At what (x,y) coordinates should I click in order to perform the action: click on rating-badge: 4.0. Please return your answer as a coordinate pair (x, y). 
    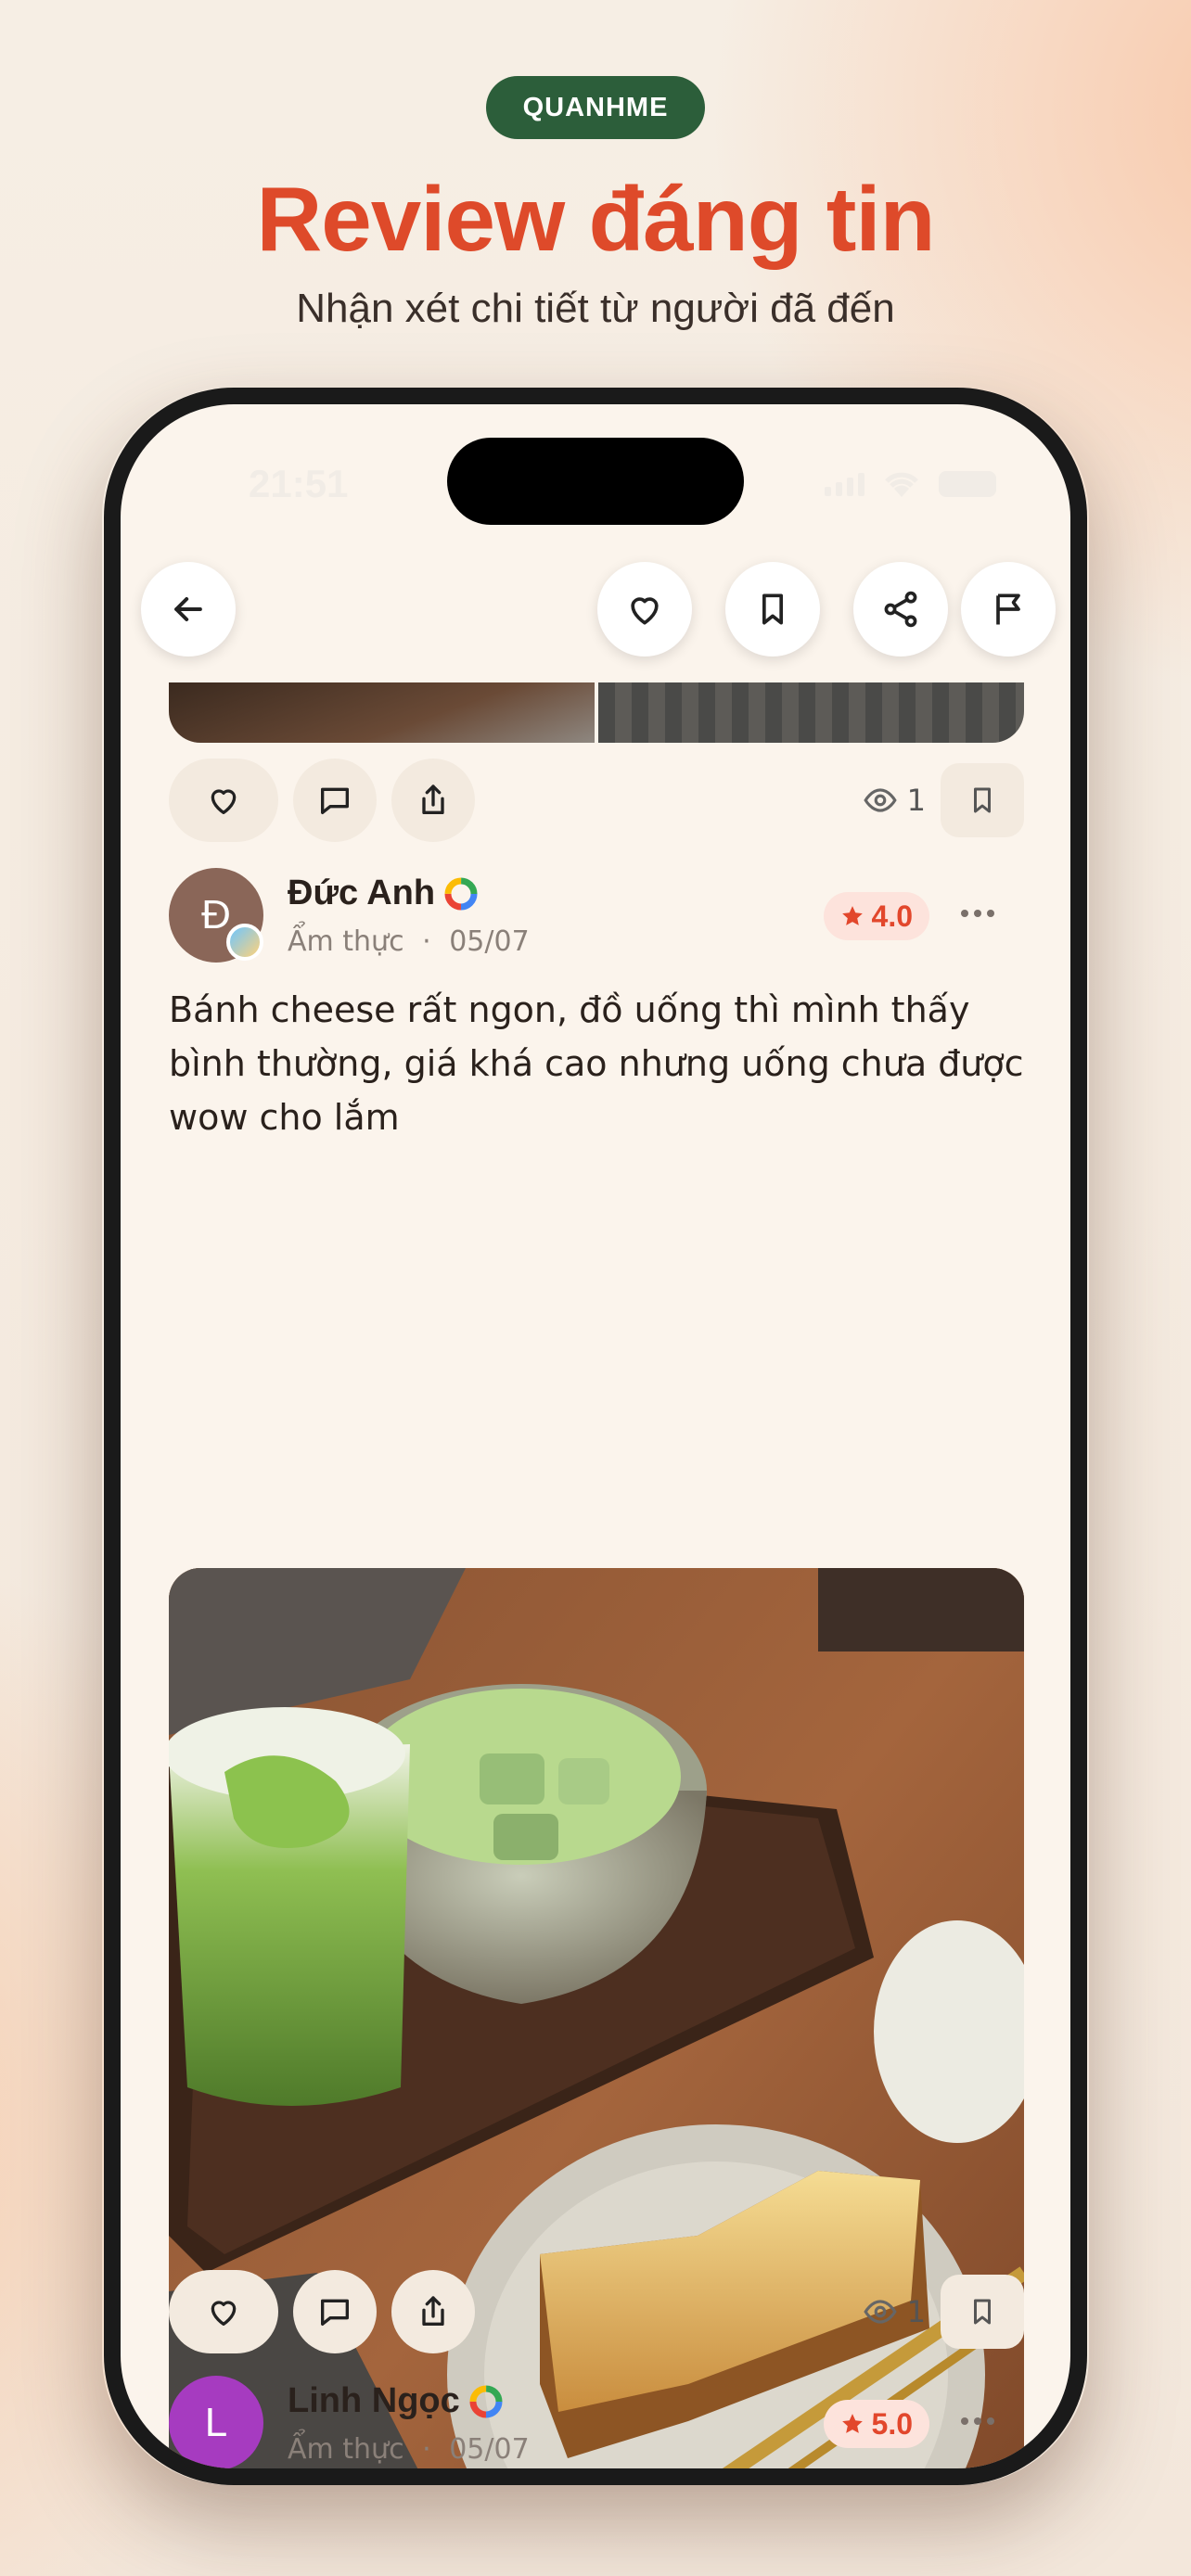
    Looking at the image, I should click on (876, 916).